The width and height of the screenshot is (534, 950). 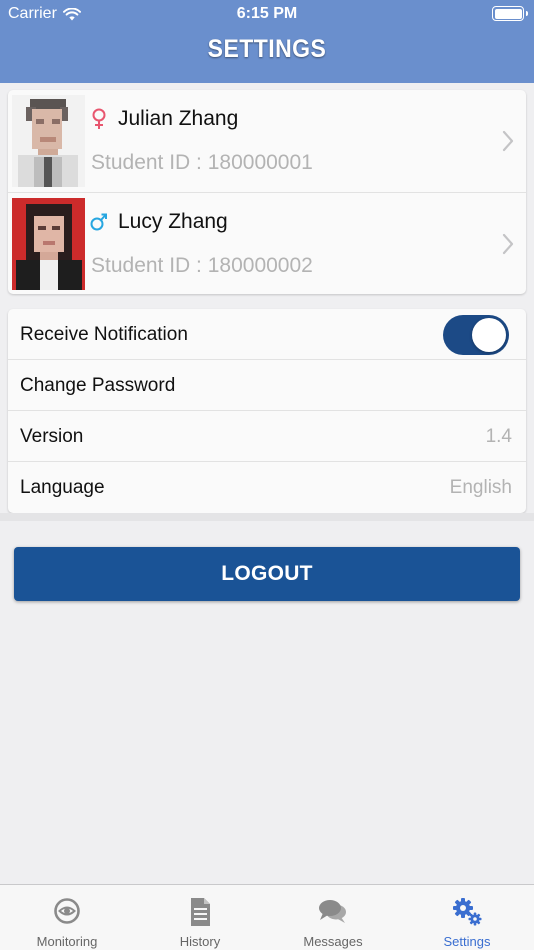 What do you see at coordinates (173, 221) in the screenshot?
I see `student-name: Lucy Zhang` at bounding box center [173, 221].